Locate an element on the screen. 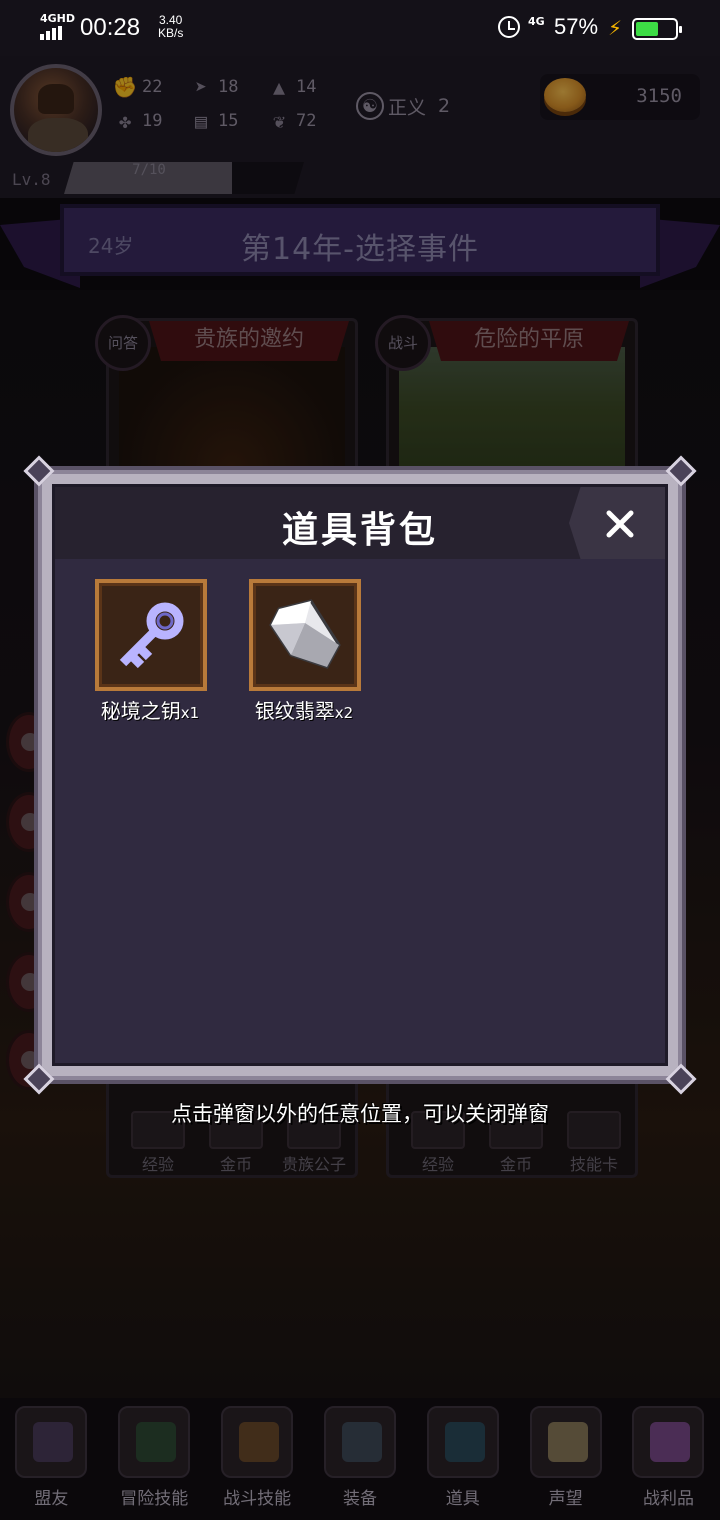 The image size is (720, 1520). item-grid: 秘境之钥x1 银纹翡翠x2 is located at coordinates (219, 651).